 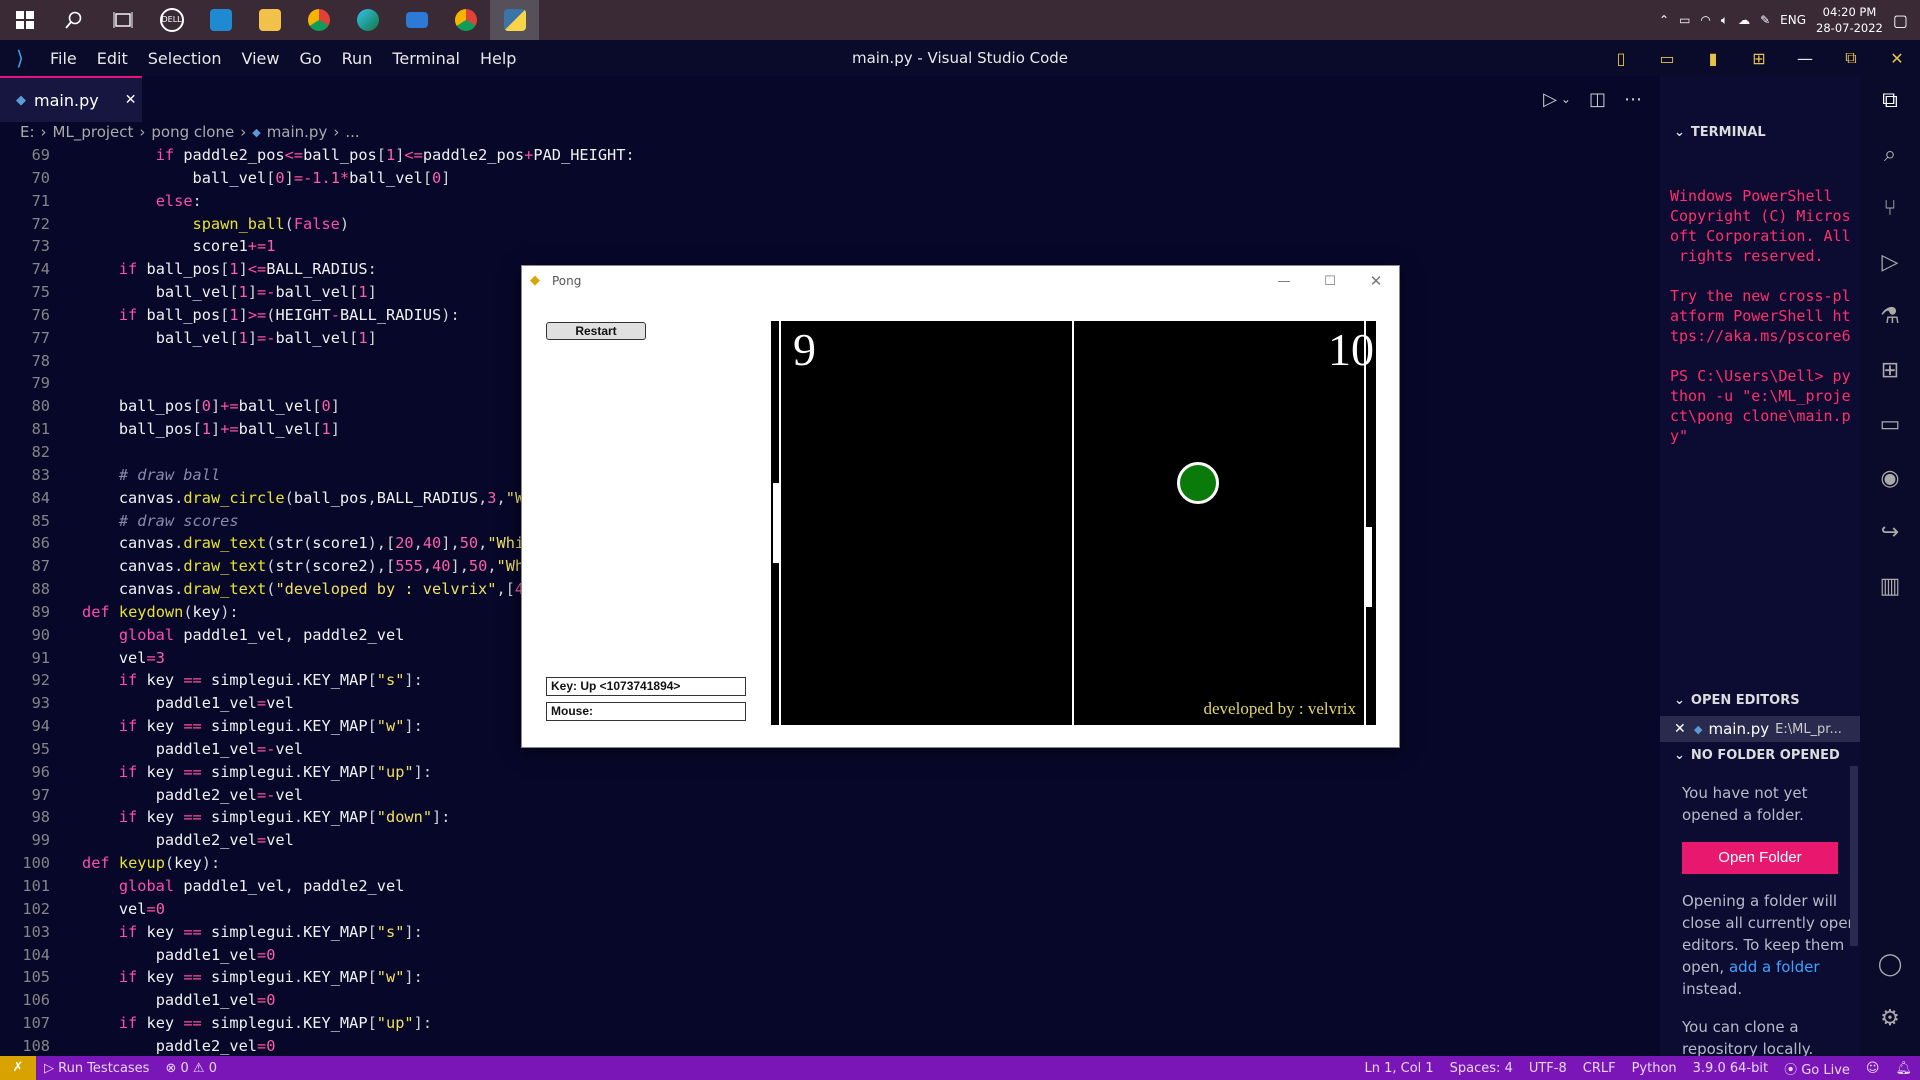 I want to click on chevron-down-icon: ⌄, so click(x=1566, y=99).